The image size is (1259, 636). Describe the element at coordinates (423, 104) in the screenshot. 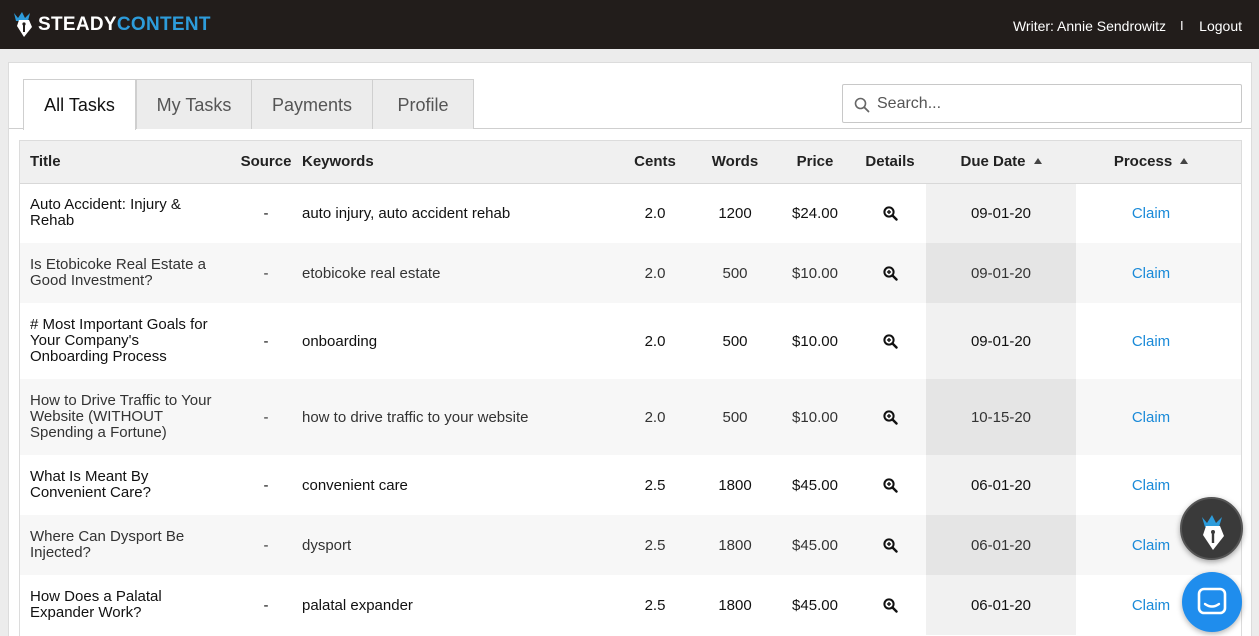

I see `tab-profile: Profile` at that location.